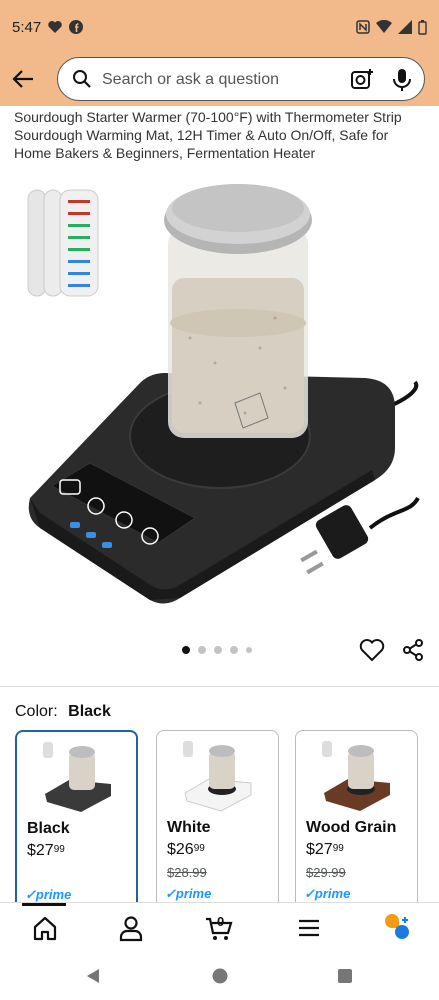  I want to click on camera-search-icon, so click(362, 79).